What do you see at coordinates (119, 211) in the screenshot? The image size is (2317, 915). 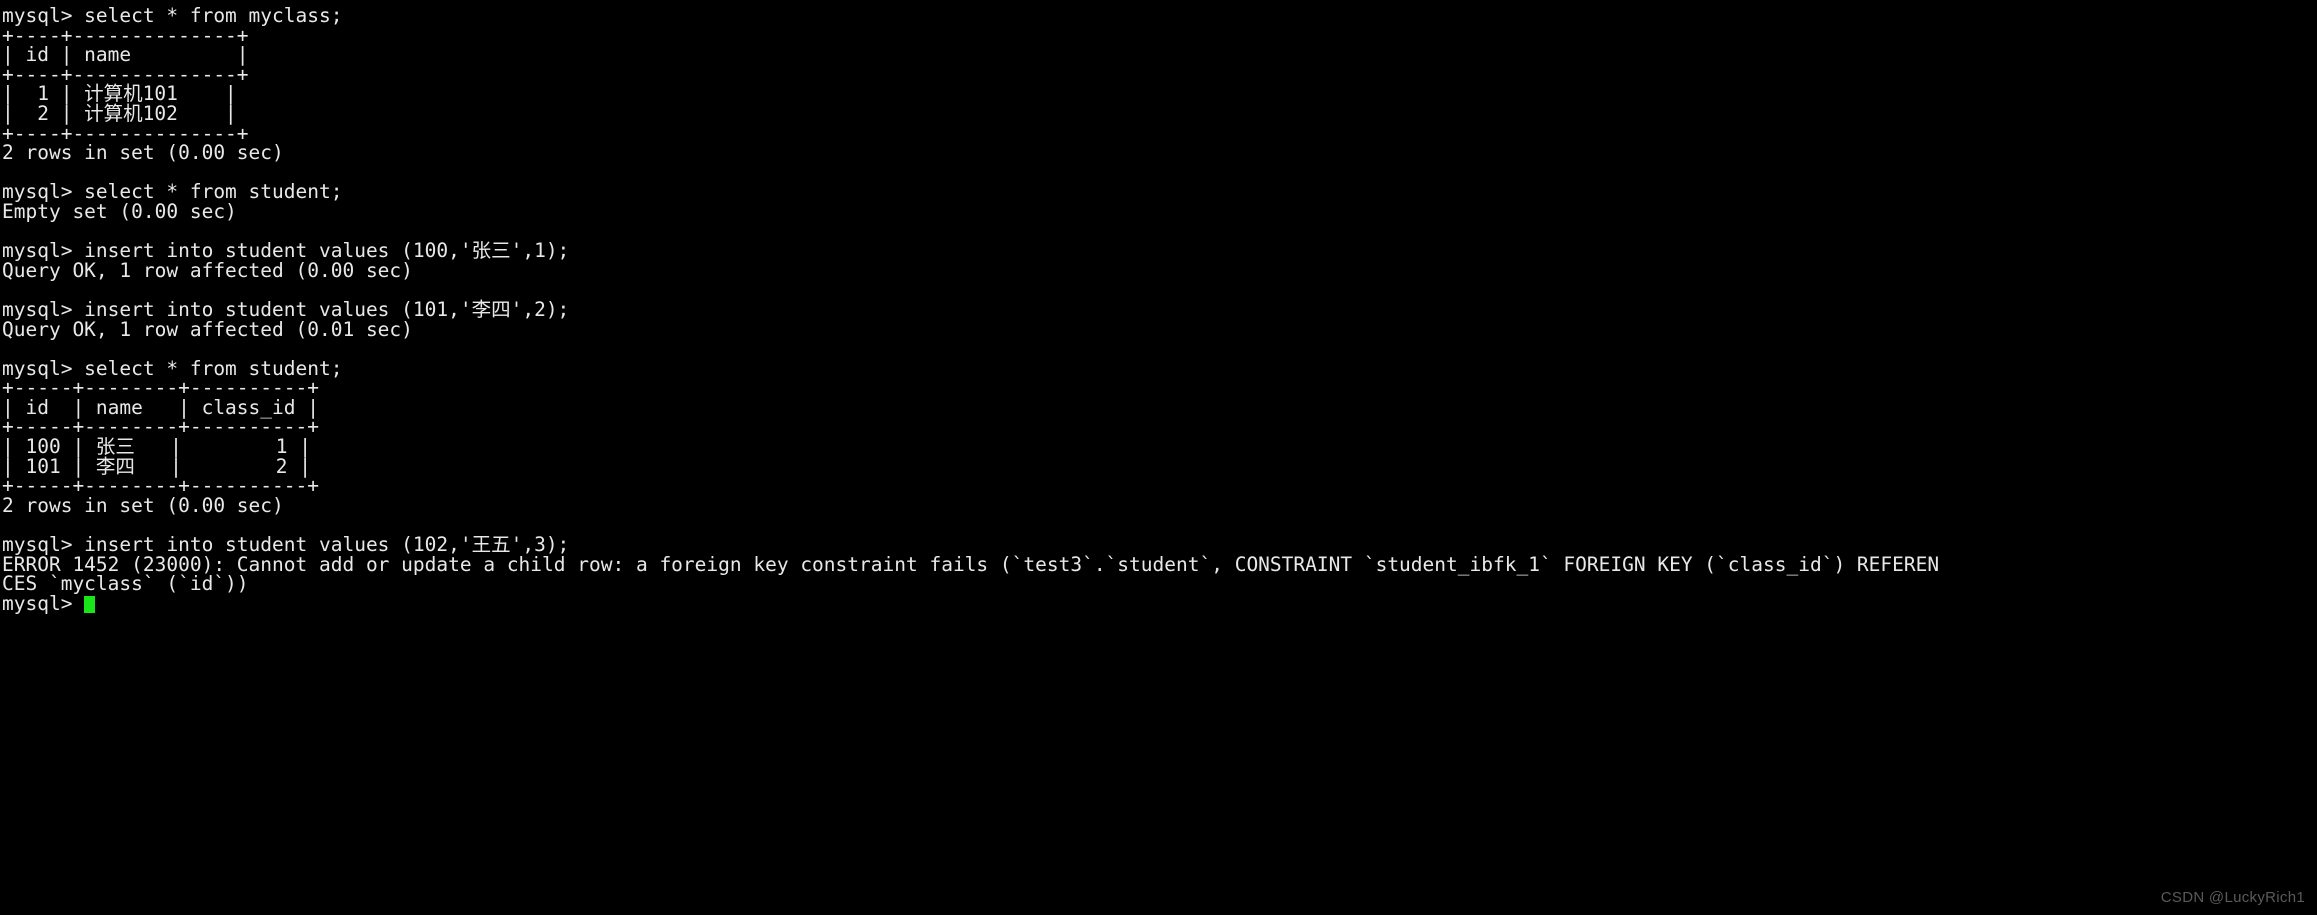 I see `terminal-line: Empty set (0.00 sec)` at bounding box center [119, 211].